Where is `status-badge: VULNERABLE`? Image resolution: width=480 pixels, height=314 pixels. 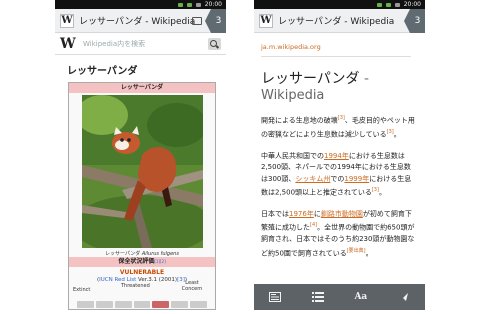 status-badge: VULNERABLE is located at coordinates (142, 272).